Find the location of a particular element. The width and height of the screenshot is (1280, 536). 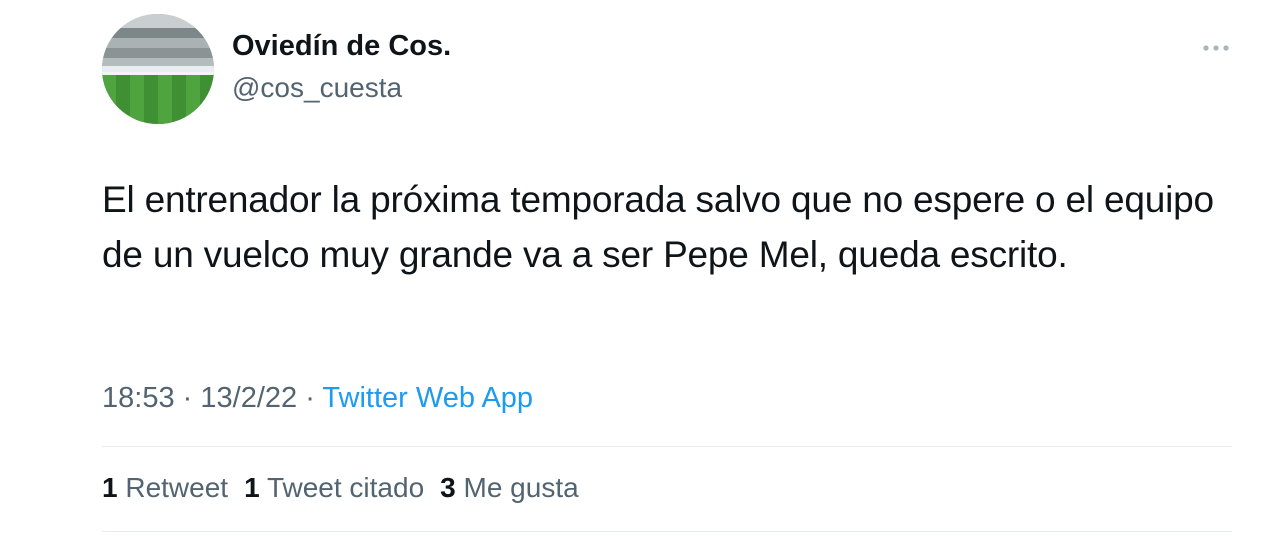

likes-count: 3 is located at coordinates (448, 487).